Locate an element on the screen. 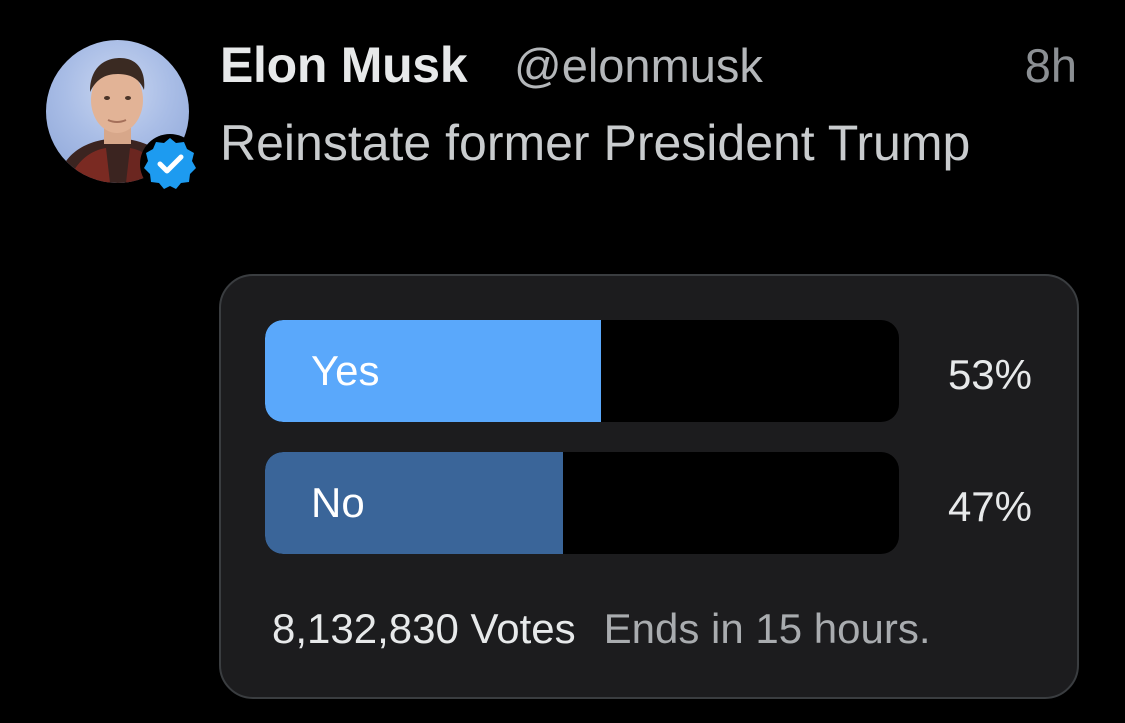 The width and height of the screenshot is (1125, 723). poll-option-percent: 53% is located at coordinates (989, 374).